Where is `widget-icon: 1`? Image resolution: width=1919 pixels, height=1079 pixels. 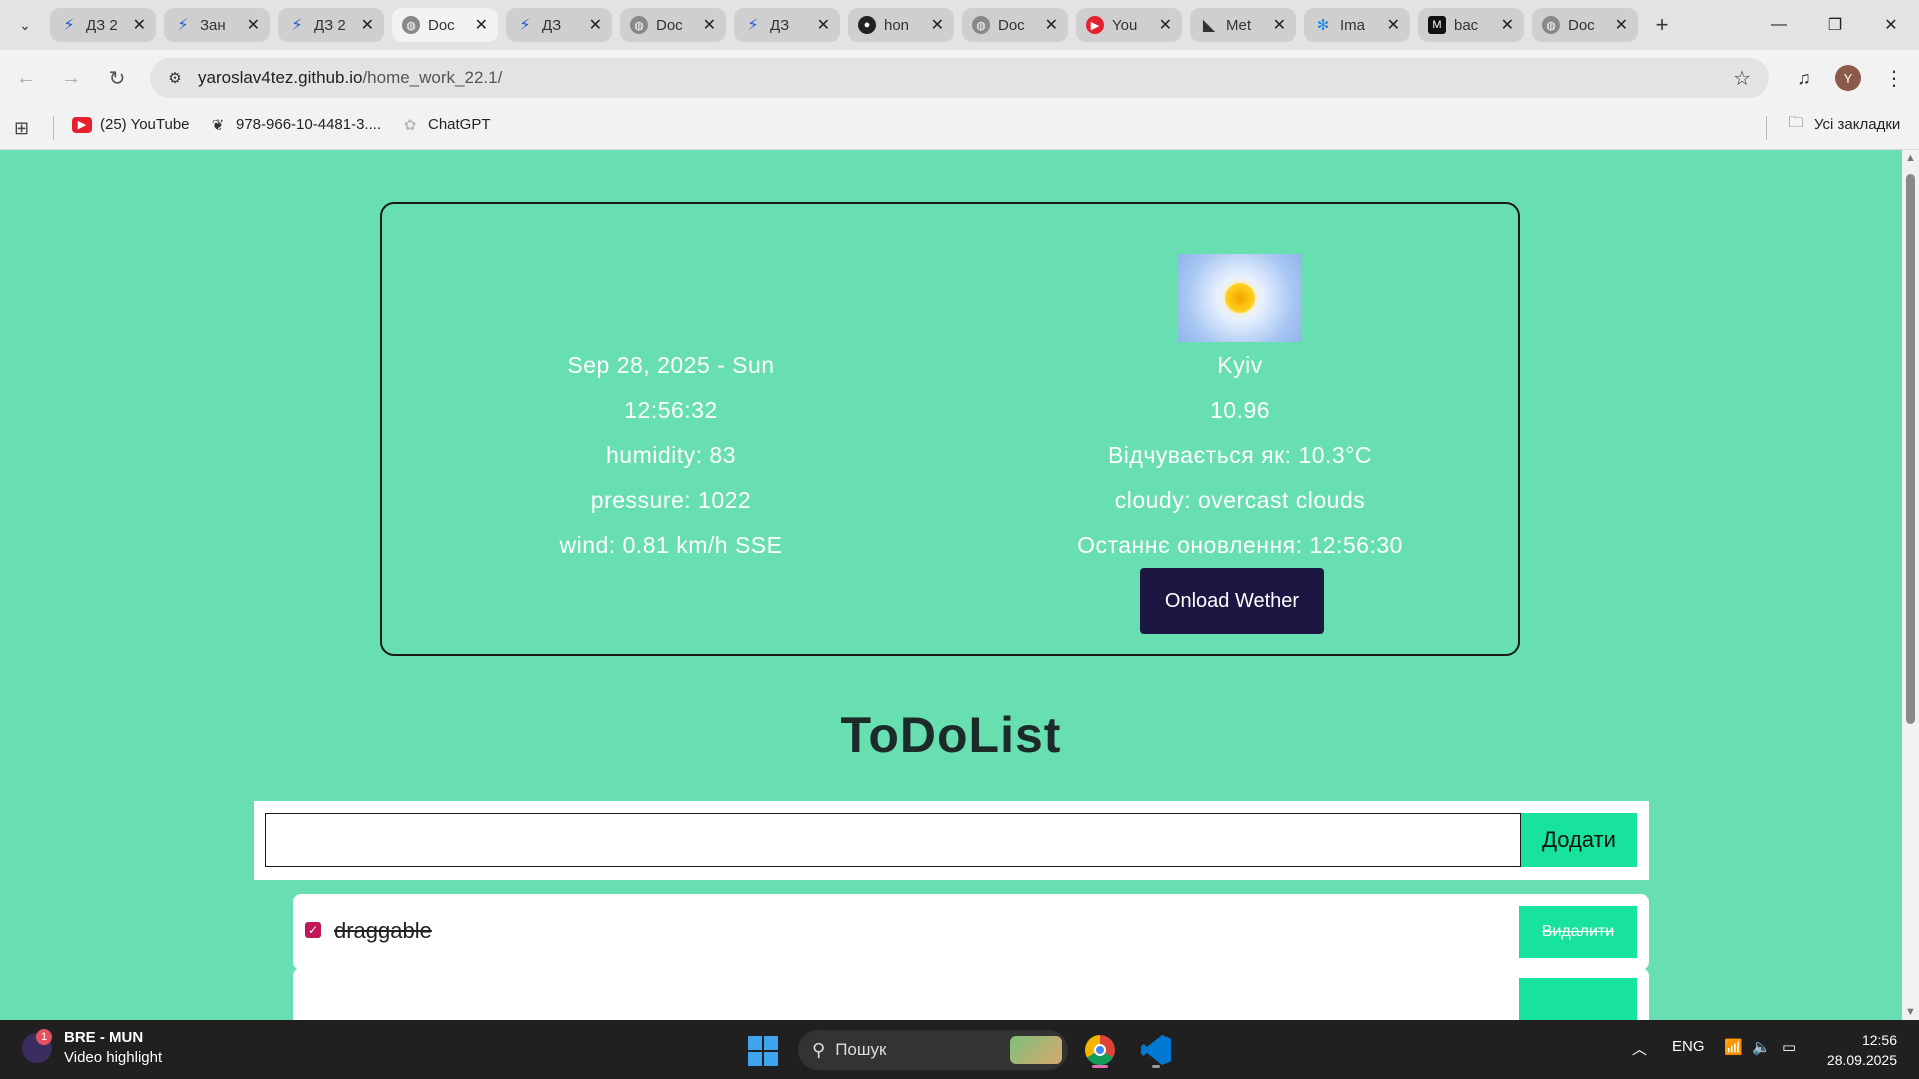
widget-icon: 1 is located at coordinates (37, 1046).